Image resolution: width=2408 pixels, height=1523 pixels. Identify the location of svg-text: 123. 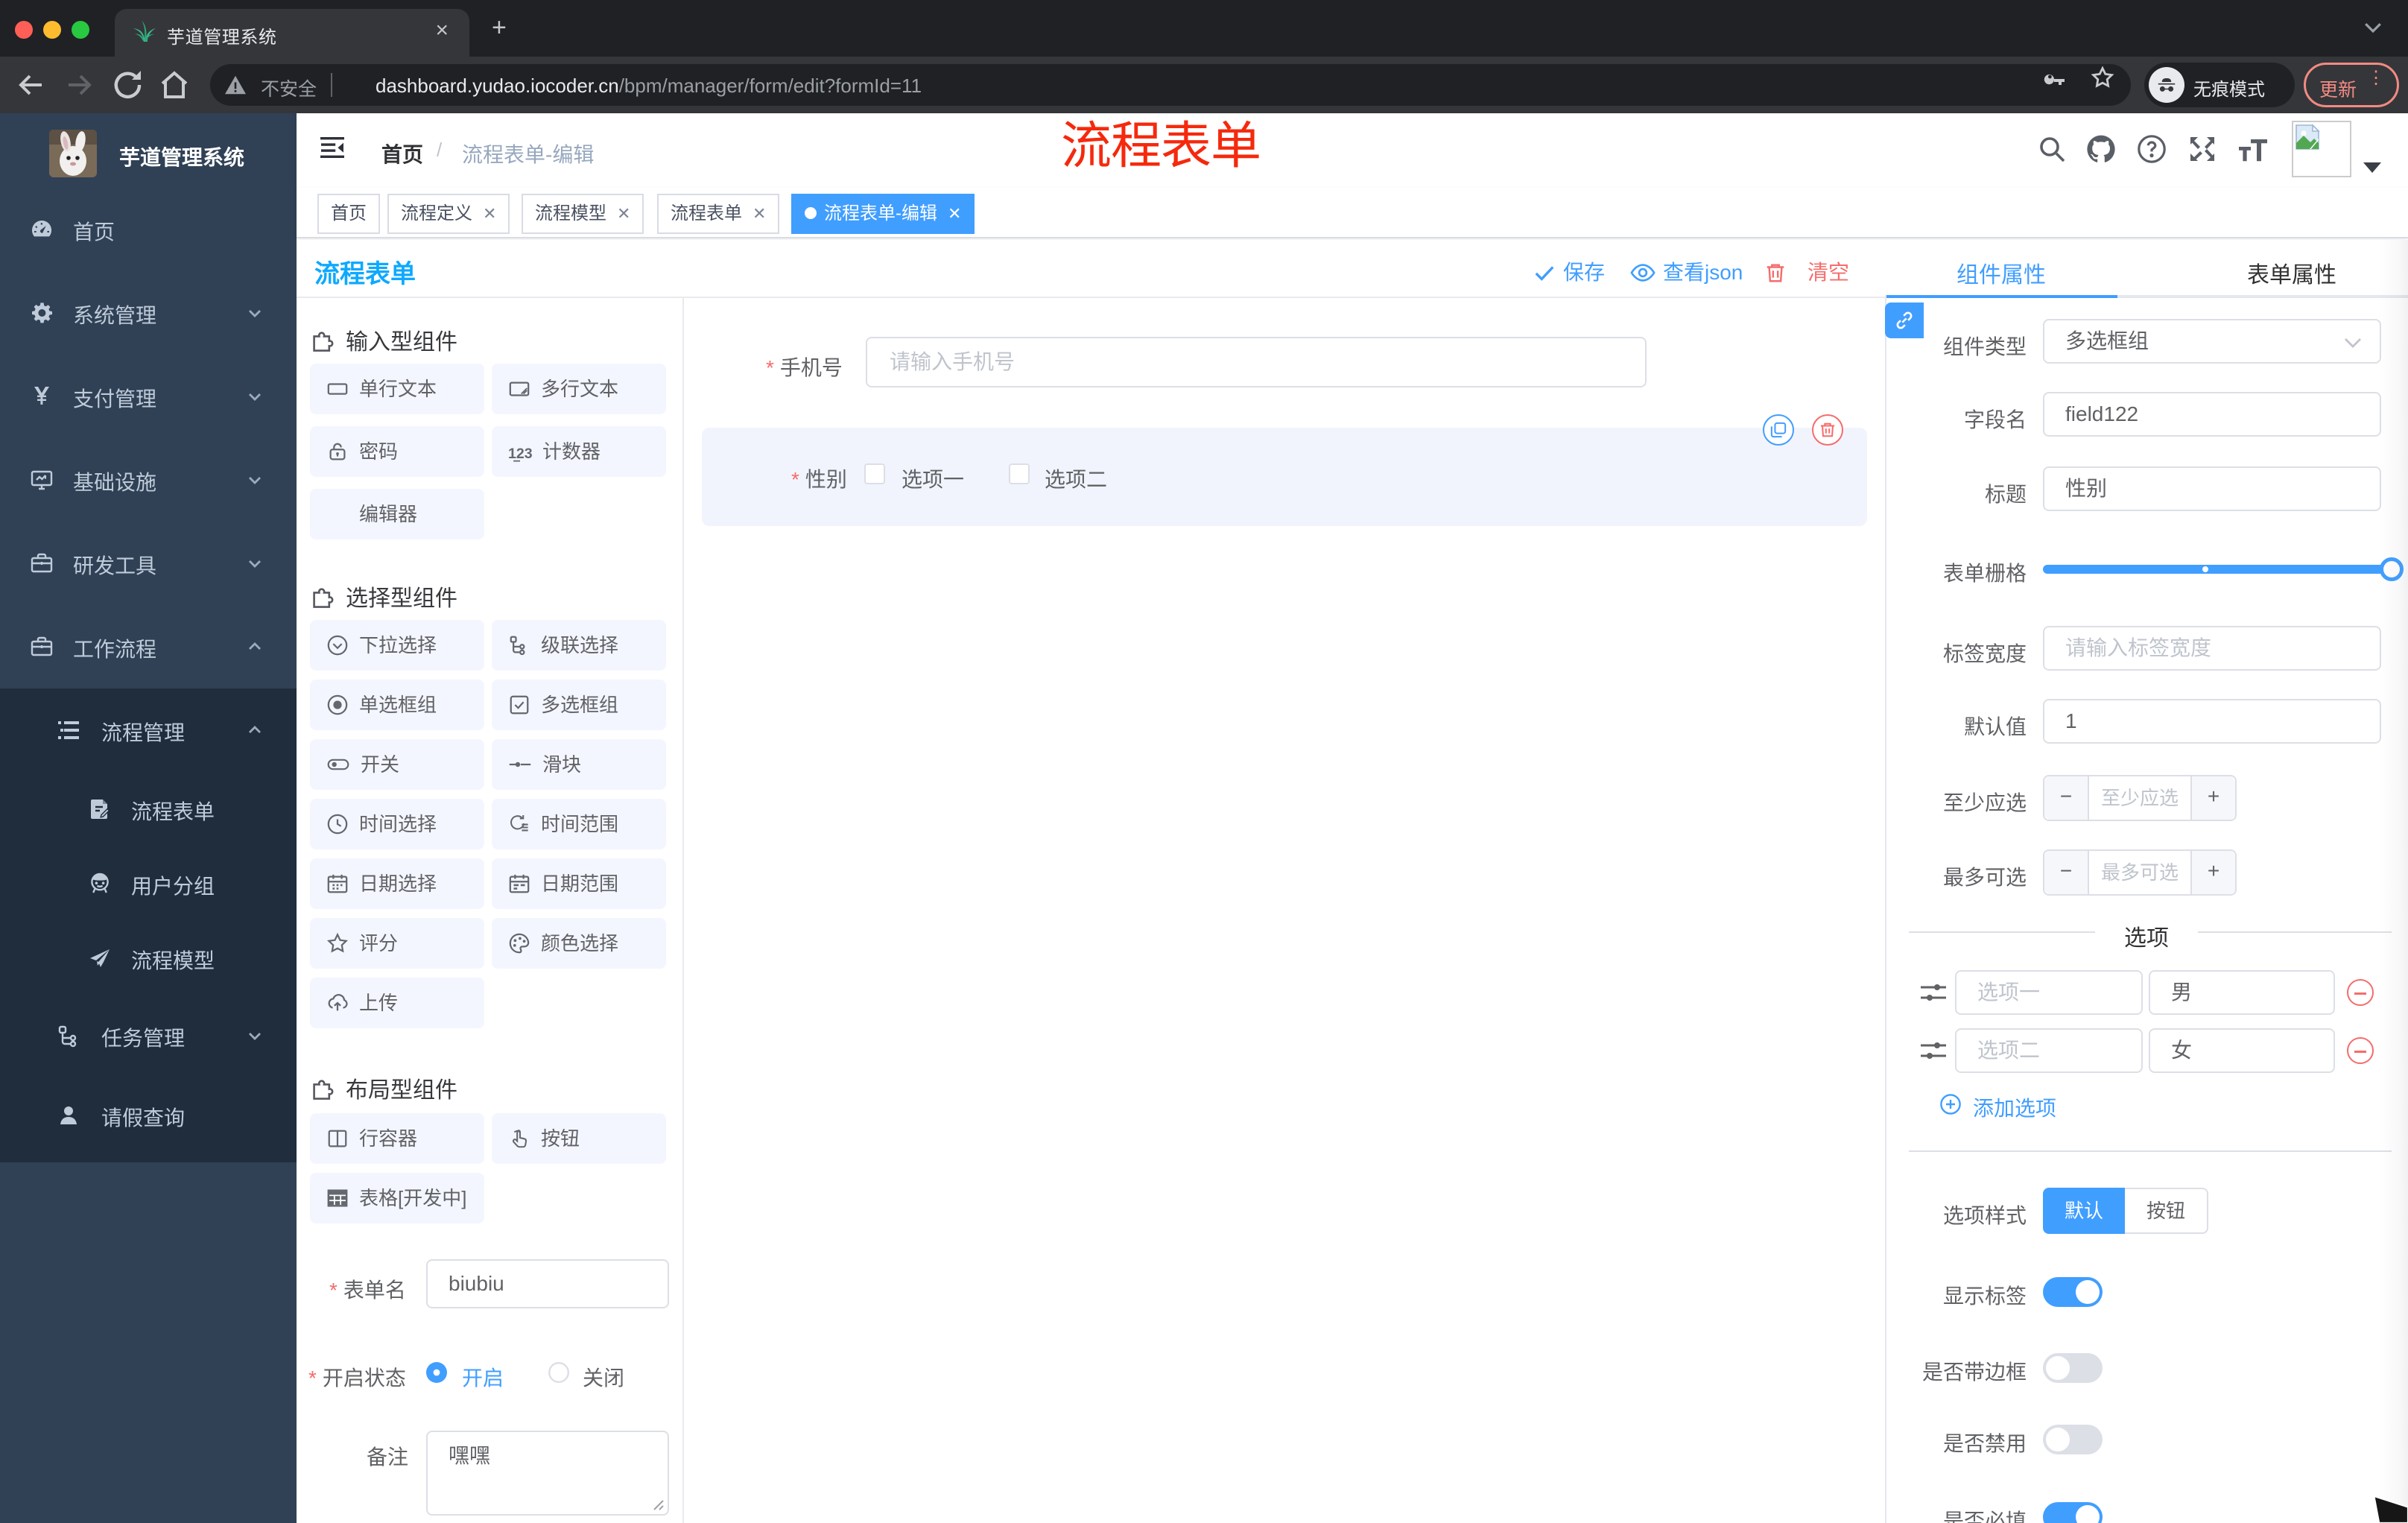
(520, 454).